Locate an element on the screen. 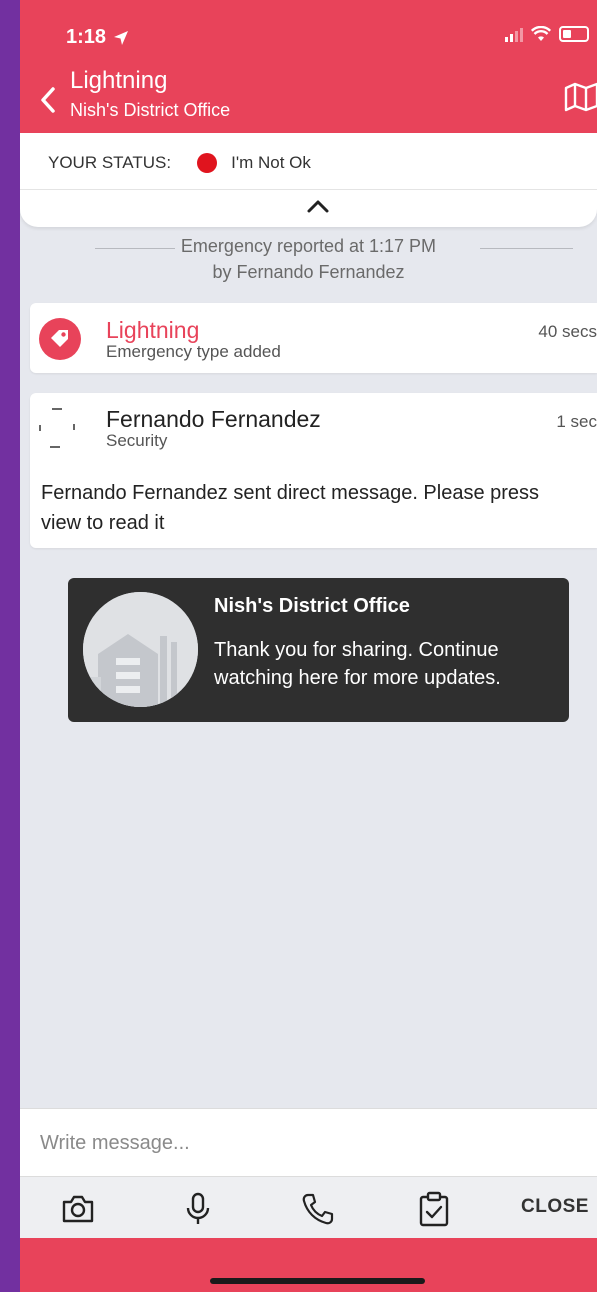 This screenshot has width=597, height=1292. your-status-panel: YOUR STATUS: I'm Not Ok is located at coordinates (308, 180).